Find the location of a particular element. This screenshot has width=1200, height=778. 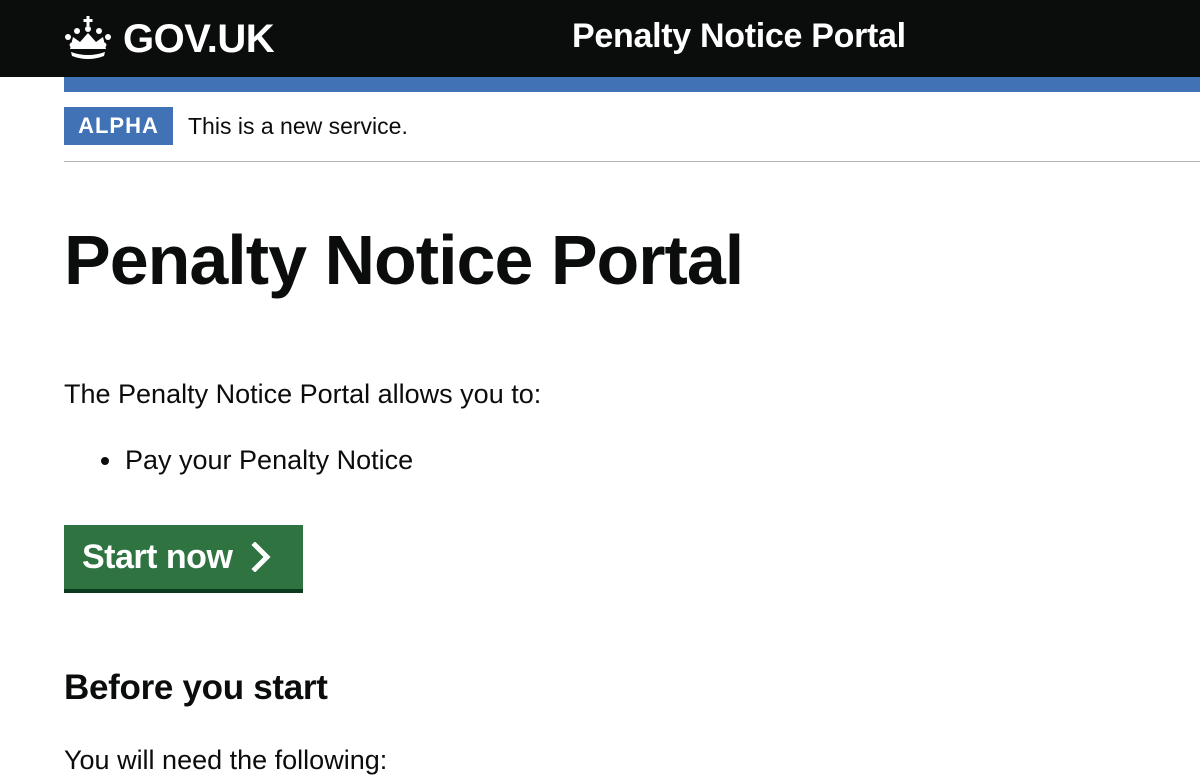

list-item: Pay your Penalty Notice is located at coordinates (238, 460).